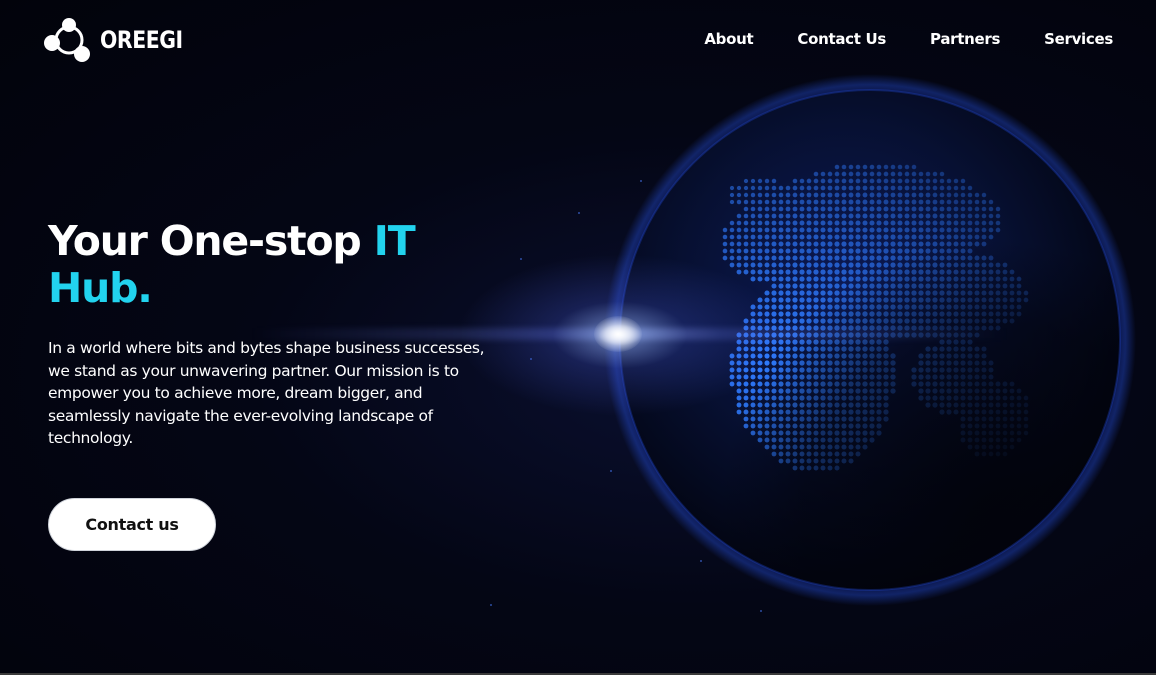  Describe the element at coordinates (67, 40) in the screenshot. I see `connected-nodes-icon` at that location.